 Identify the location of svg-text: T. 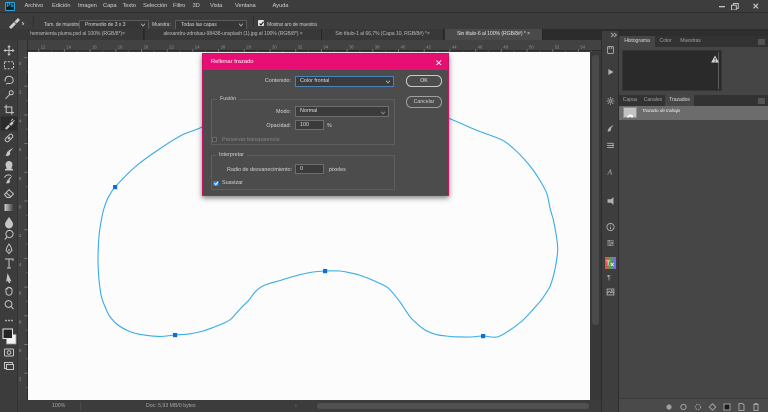
(608, 264).